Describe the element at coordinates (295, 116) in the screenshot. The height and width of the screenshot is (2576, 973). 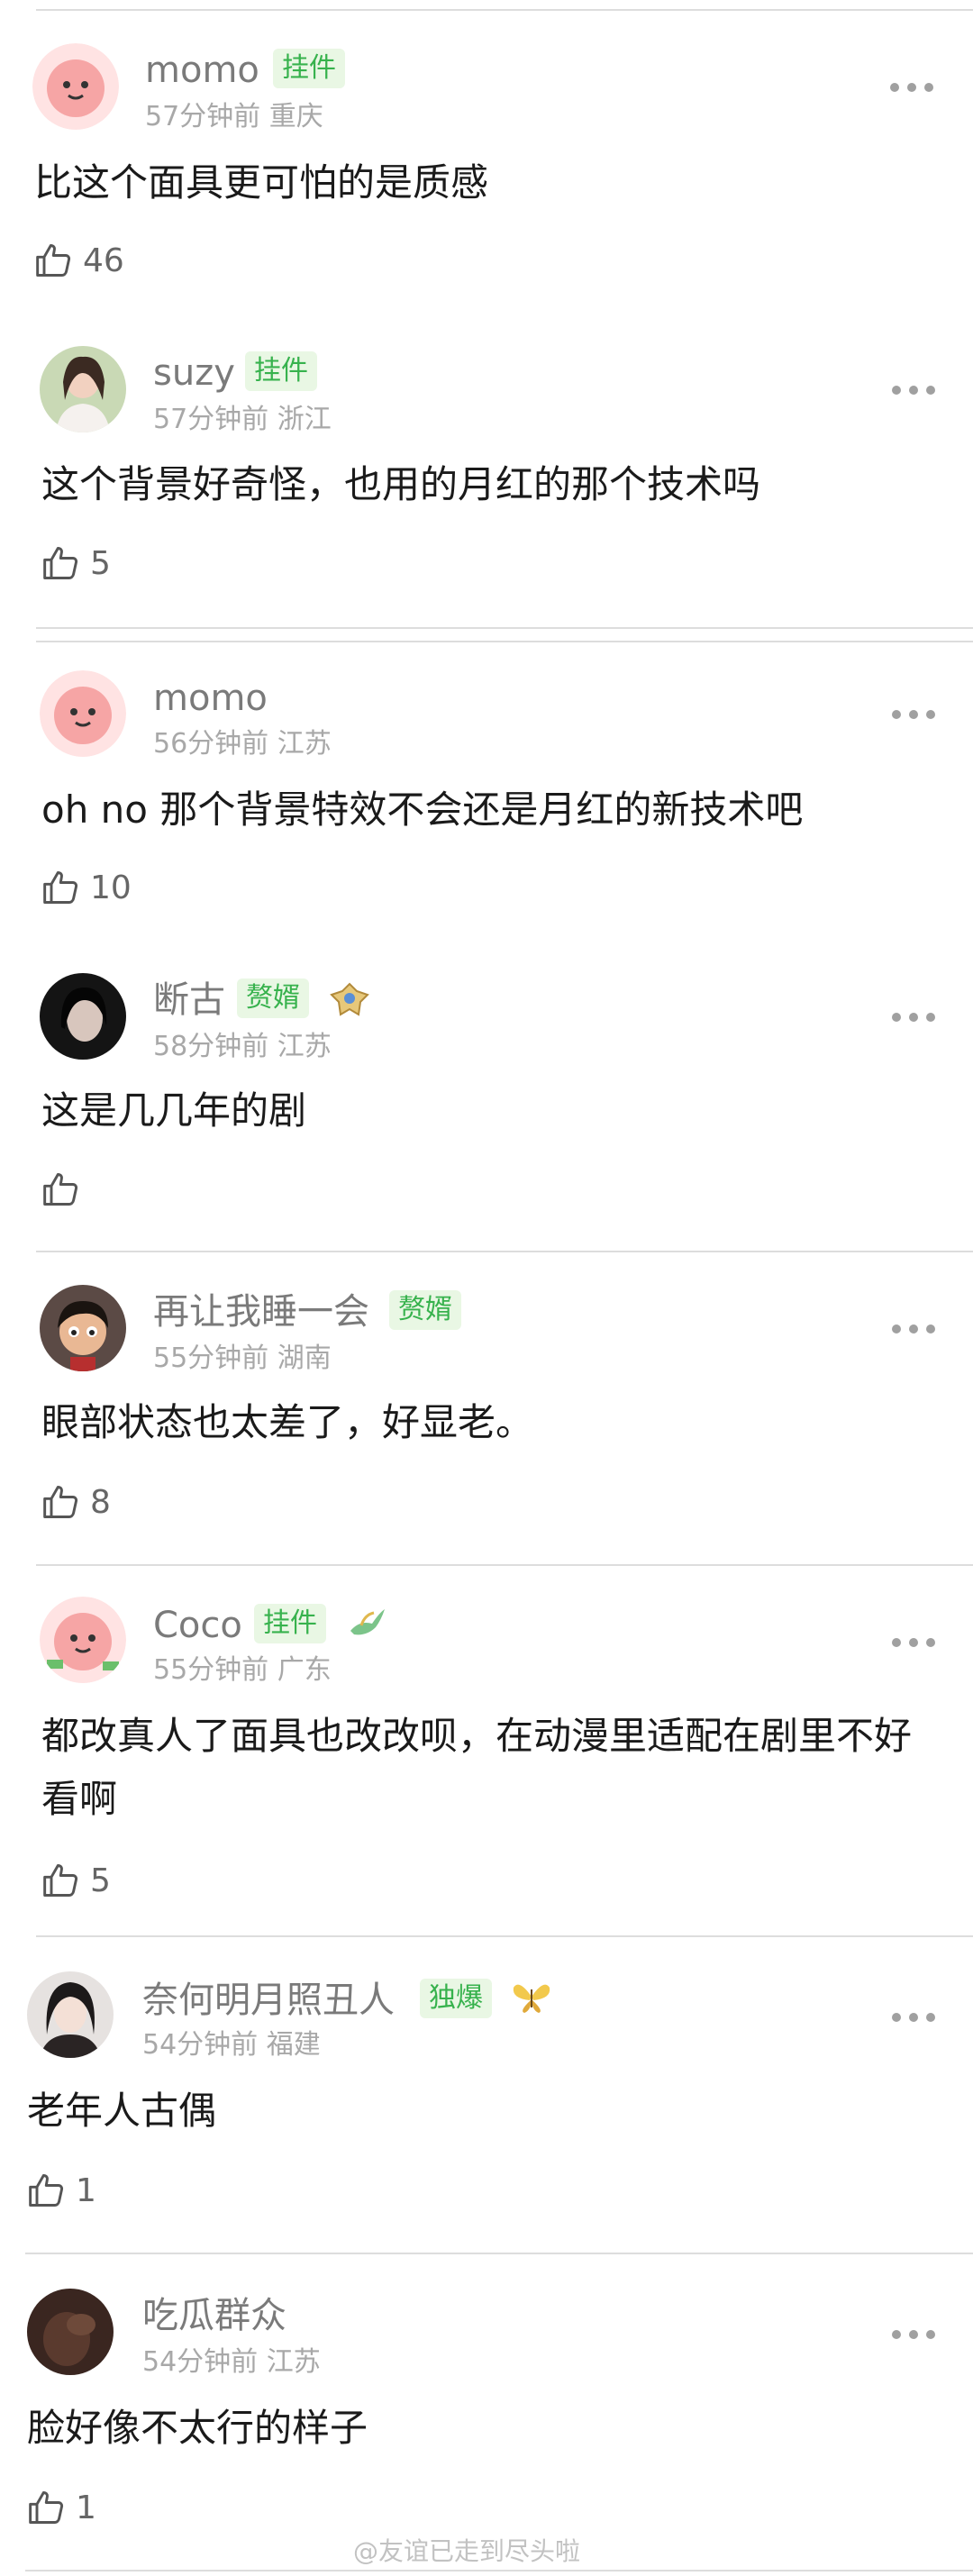
I see `location: 重庆` at that location.